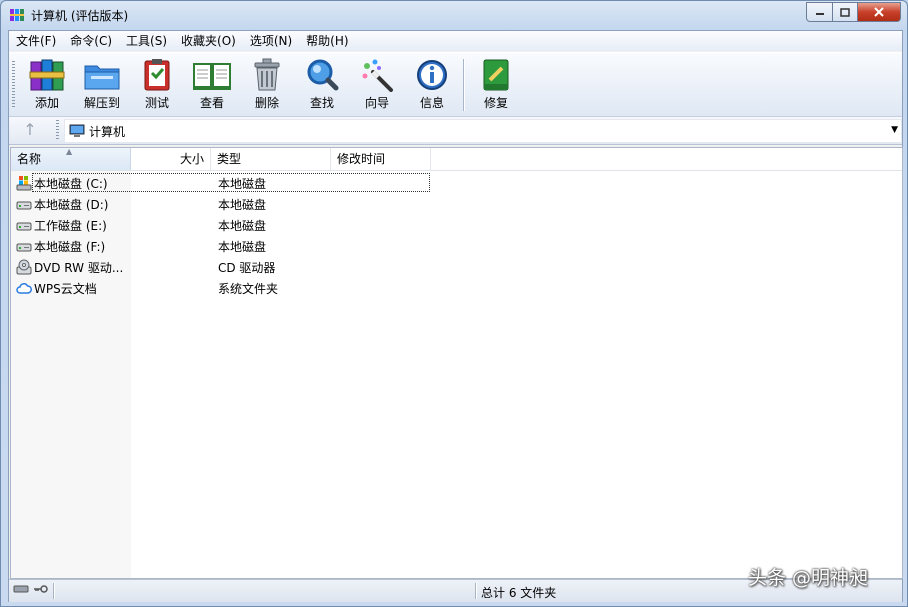 This screenshot has height=607, width=908. Describe the element at coordinates (266, 103) in the screenshot. I see `delete-label: 删除` at that location.